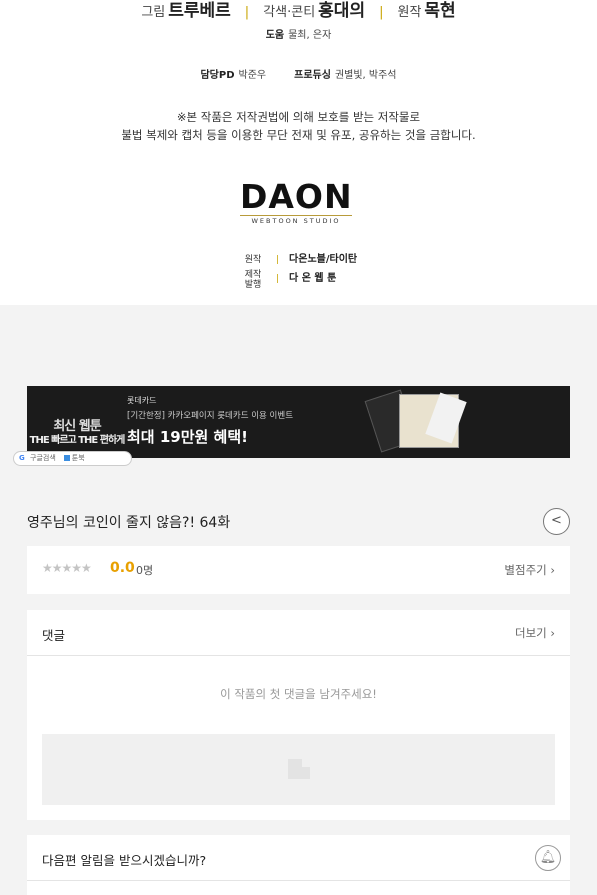 This screenshot has height=895, width=597. I want to click on share-icon: <, so click(556, 520).